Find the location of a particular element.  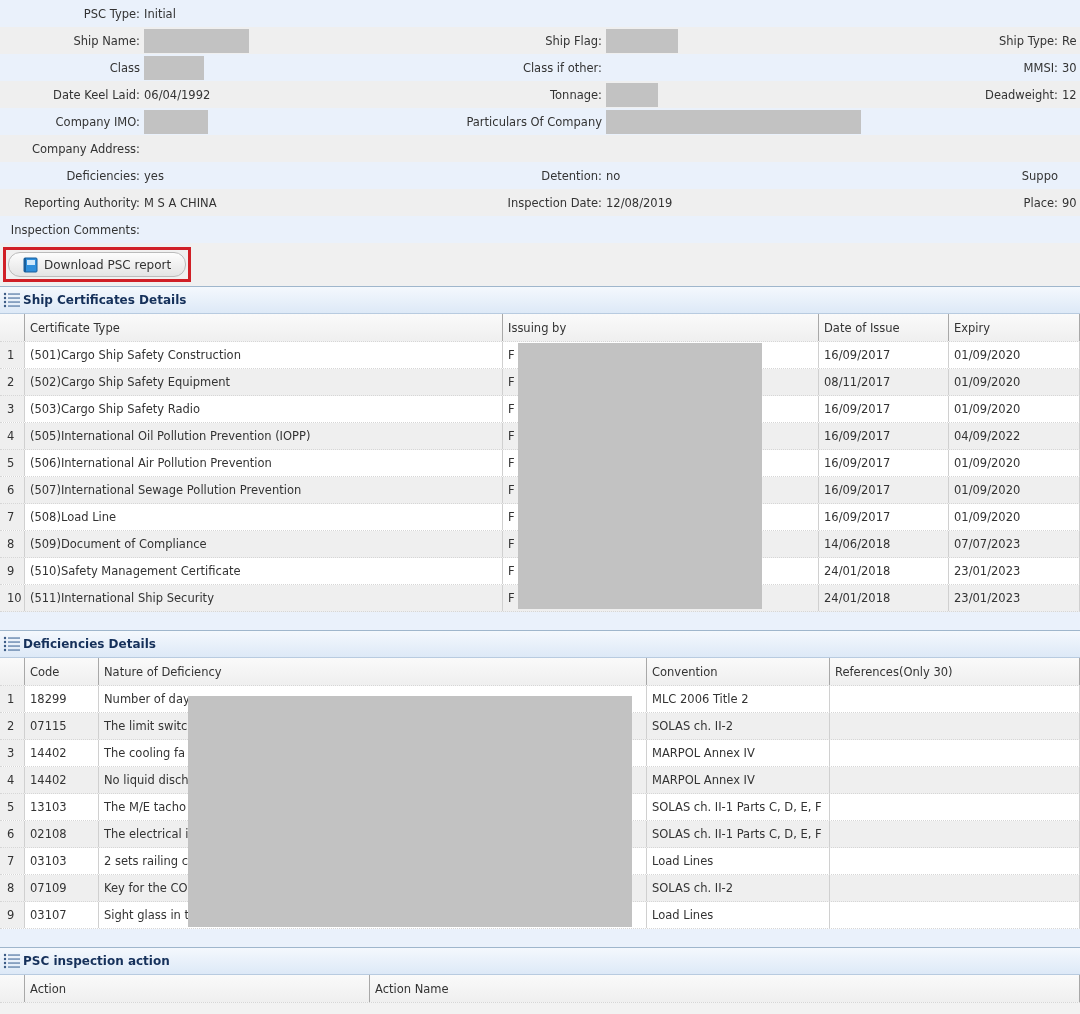

field-value: M S A CHINA is located at coordinates (180, 202).